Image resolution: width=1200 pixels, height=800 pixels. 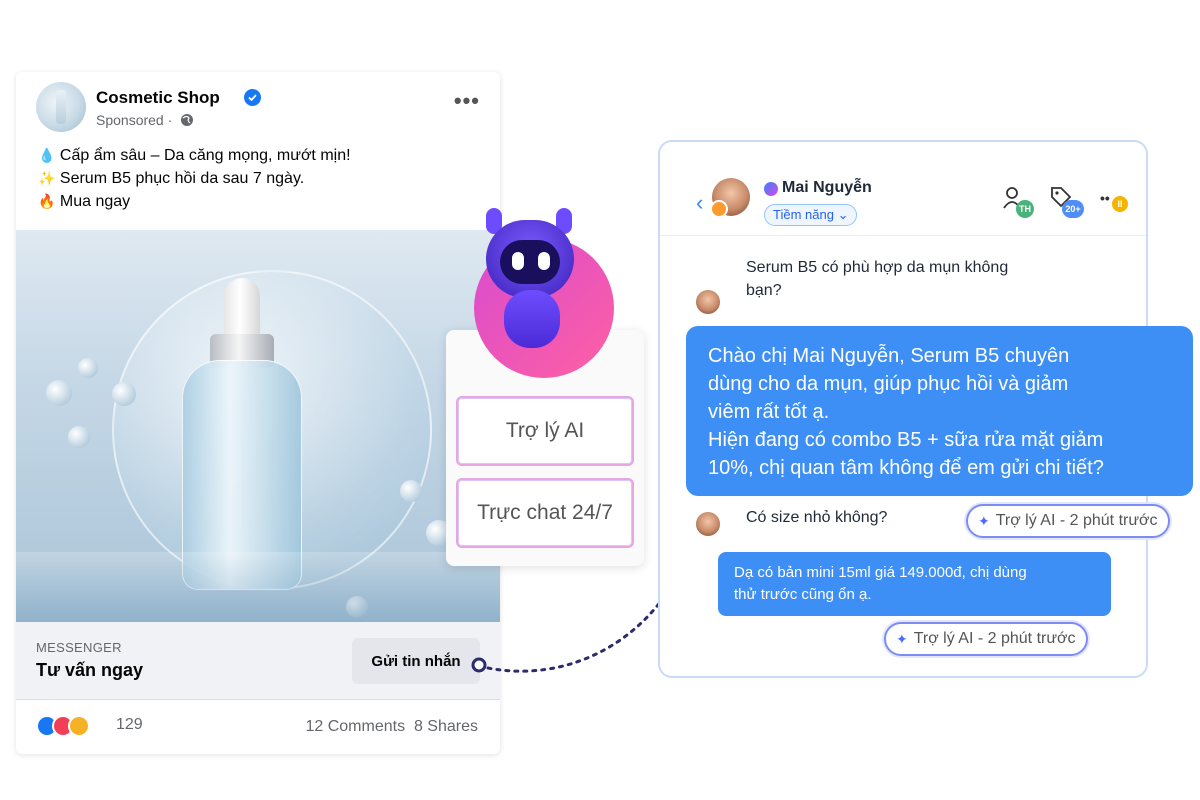 What do you see at coordinates (47, 155) in the screenshot?
I see `water-drop-icon: 💧` at bounding box center [47, 155].